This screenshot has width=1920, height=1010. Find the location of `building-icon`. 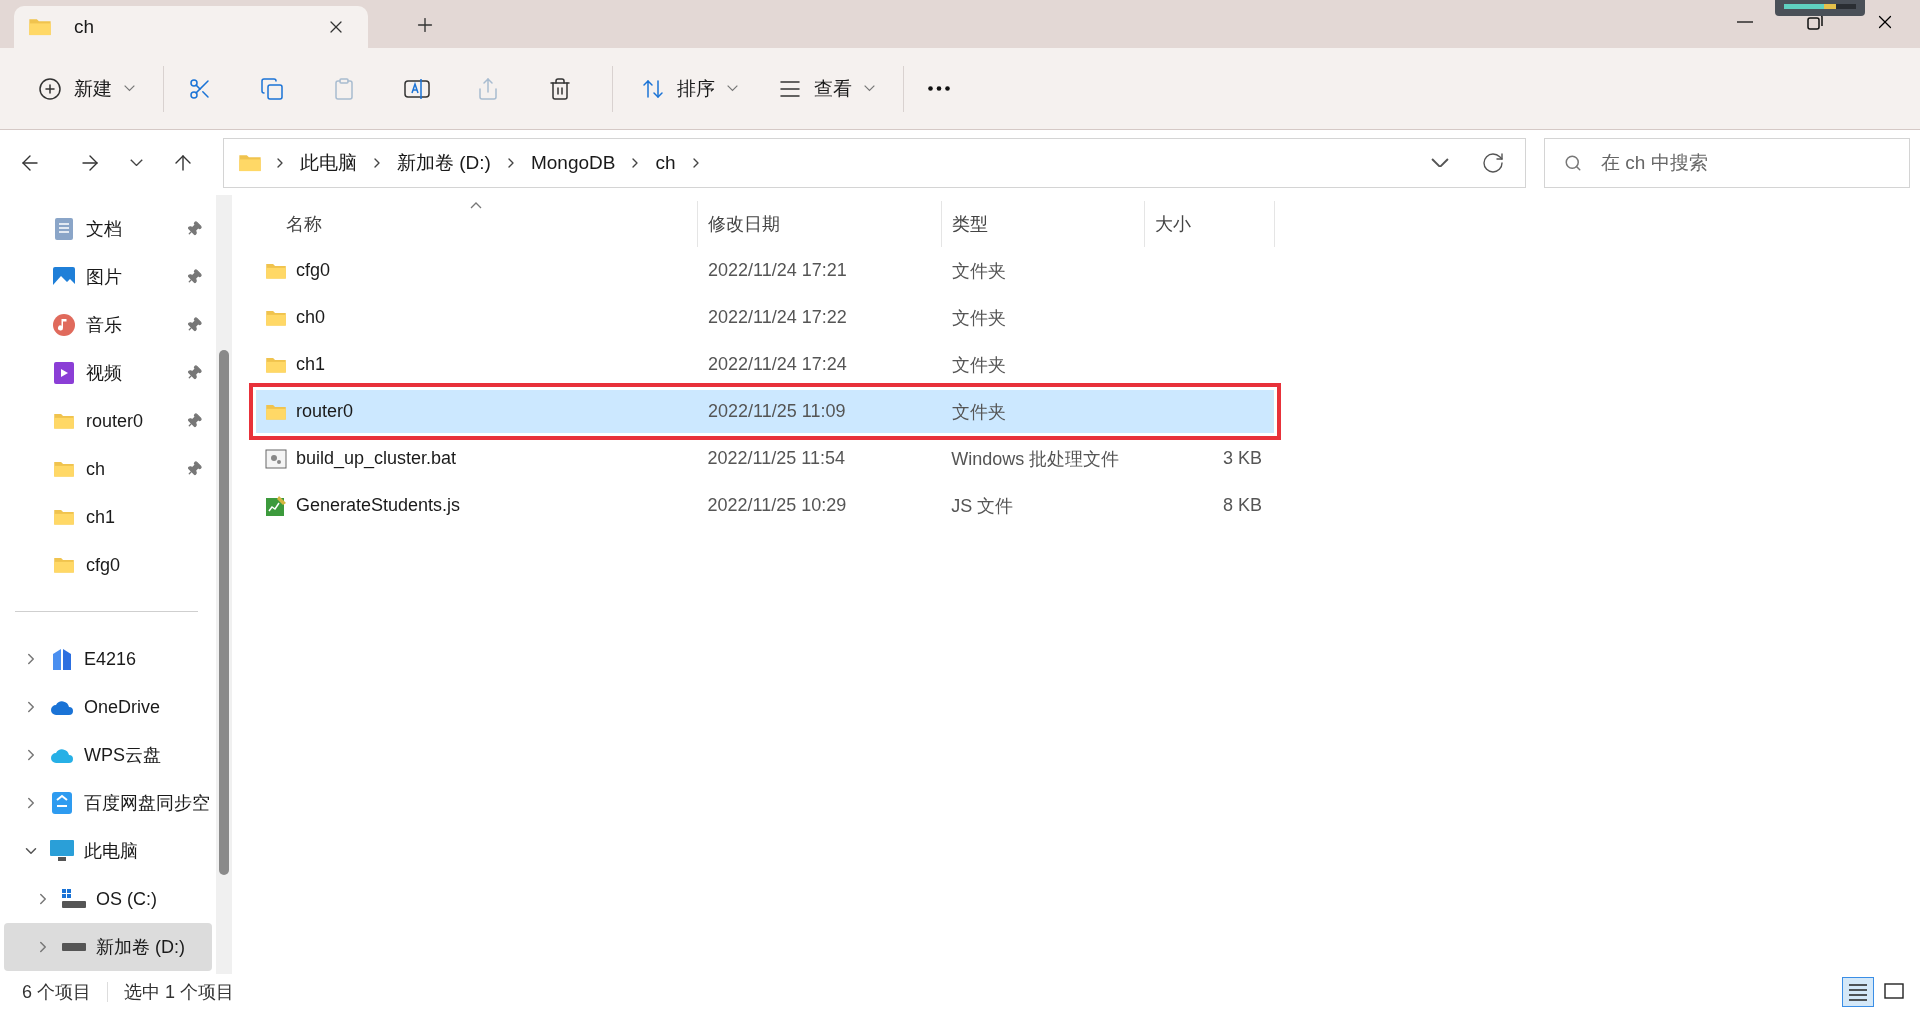

building-icon is located at coordinates (62, 659).